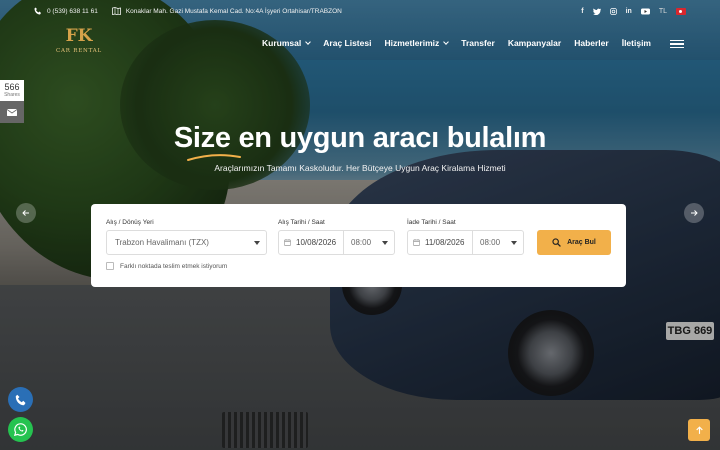 The height and width of the screenshot is (450, 720). I want to click on find-car-label: Araç Bul, so click(581, 242).